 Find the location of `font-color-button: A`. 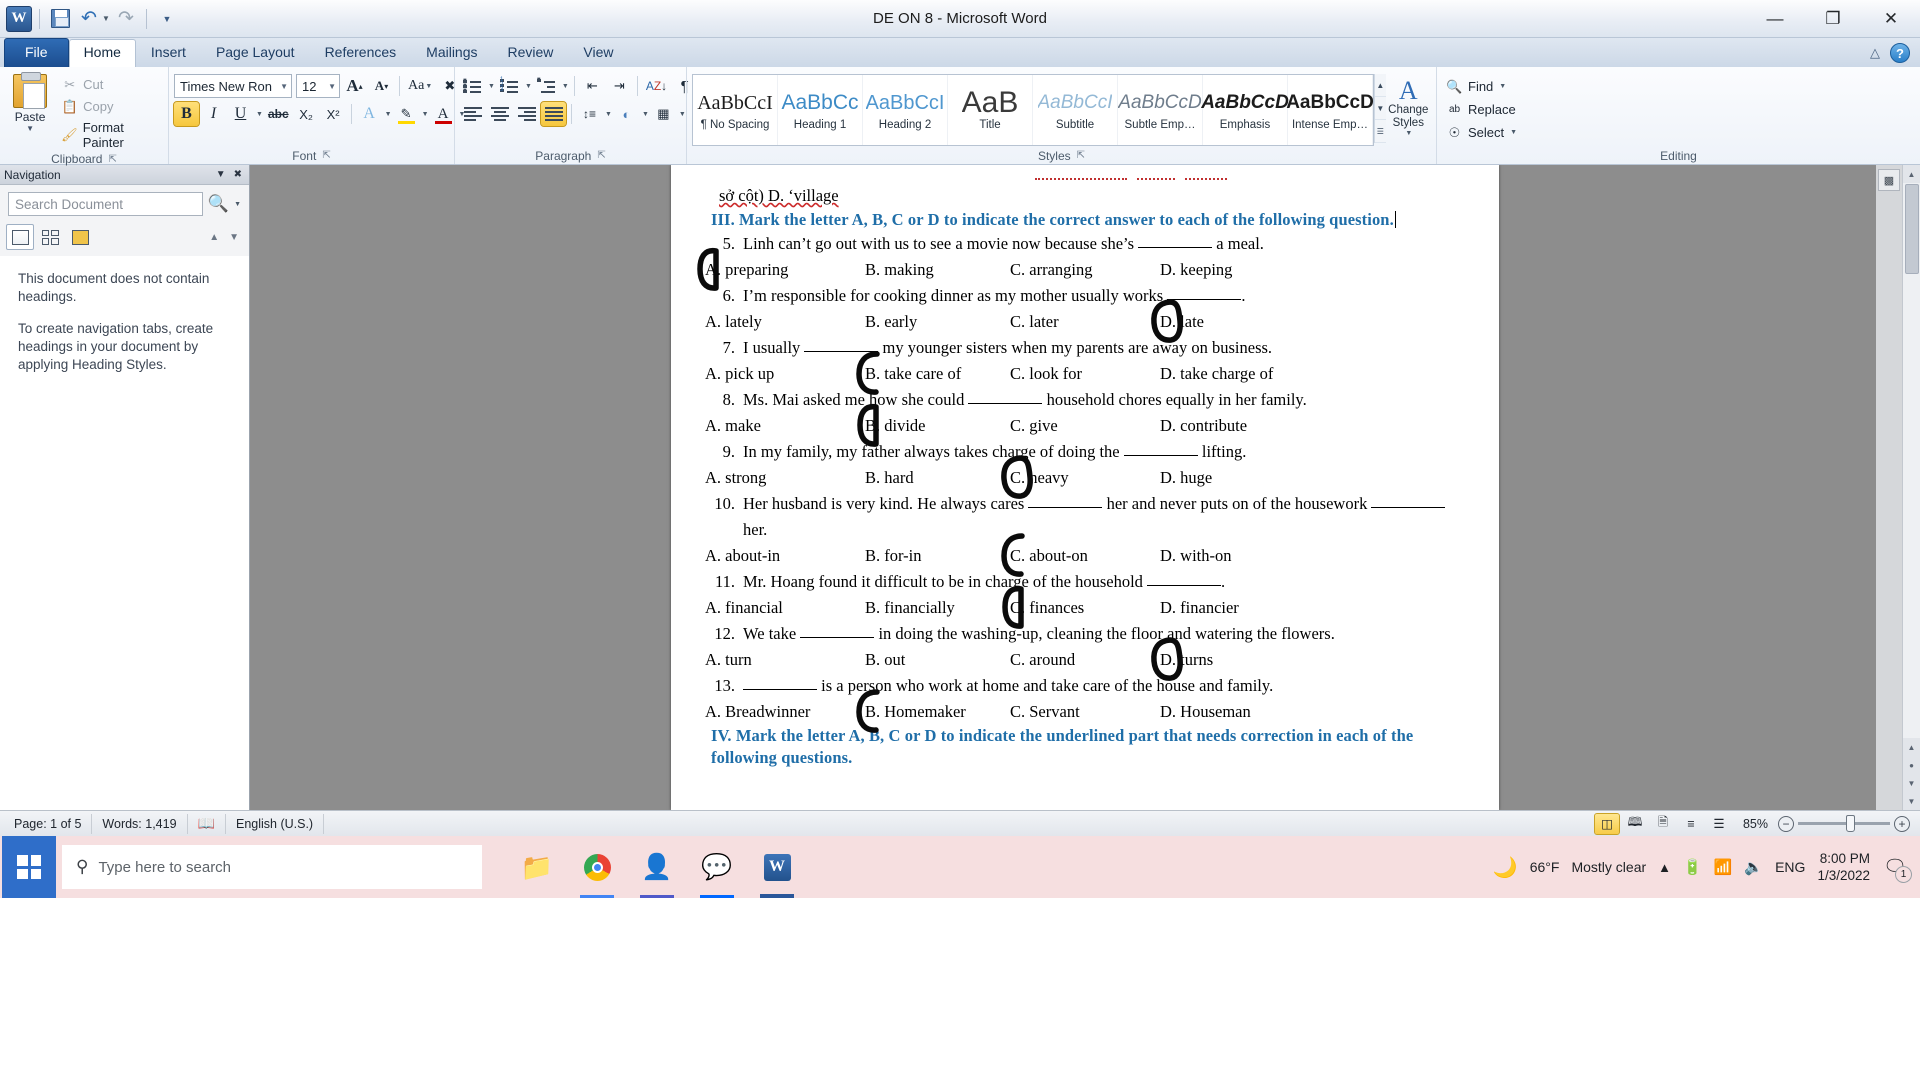

font-color-button: A is located at coordinates (443, 114).